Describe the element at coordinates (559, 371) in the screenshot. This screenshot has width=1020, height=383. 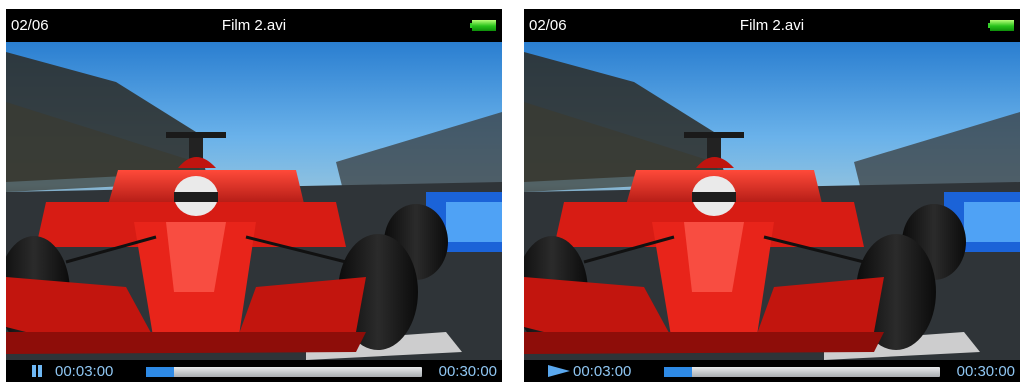
I see `play-icon` at that location.